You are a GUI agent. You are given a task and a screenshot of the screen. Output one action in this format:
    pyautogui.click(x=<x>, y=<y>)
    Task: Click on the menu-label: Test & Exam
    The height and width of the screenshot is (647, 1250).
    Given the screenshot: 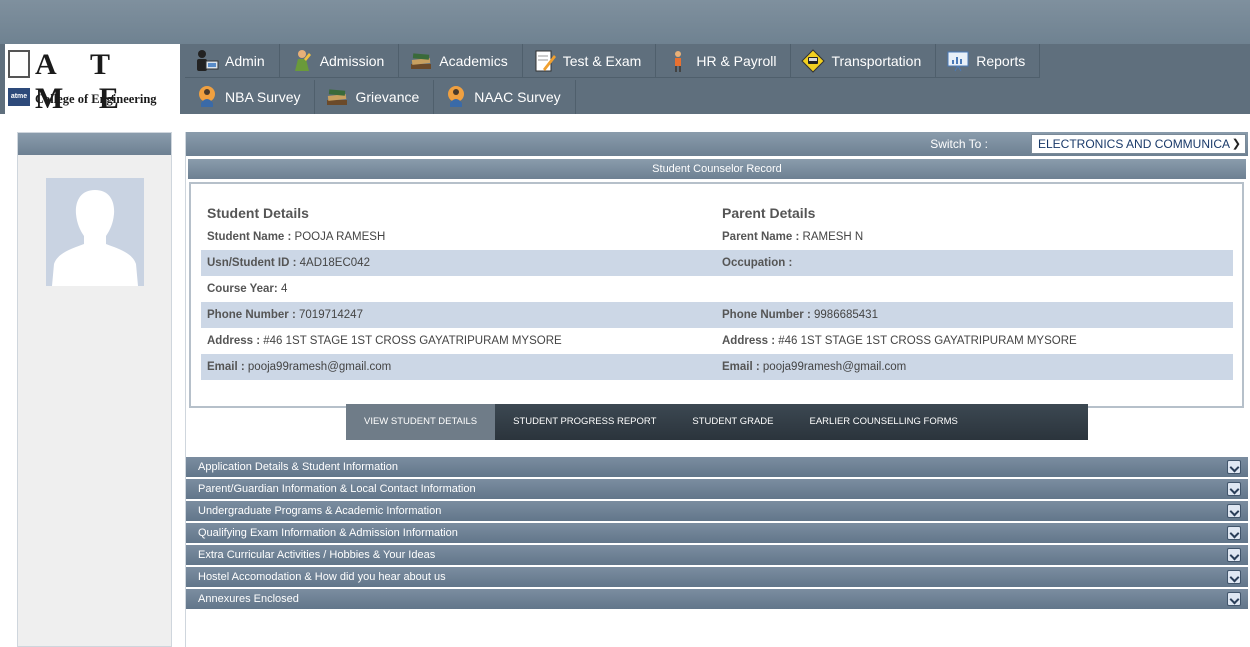 What is the action you would take?
    pyautogui.click(x=602, y=60)
    